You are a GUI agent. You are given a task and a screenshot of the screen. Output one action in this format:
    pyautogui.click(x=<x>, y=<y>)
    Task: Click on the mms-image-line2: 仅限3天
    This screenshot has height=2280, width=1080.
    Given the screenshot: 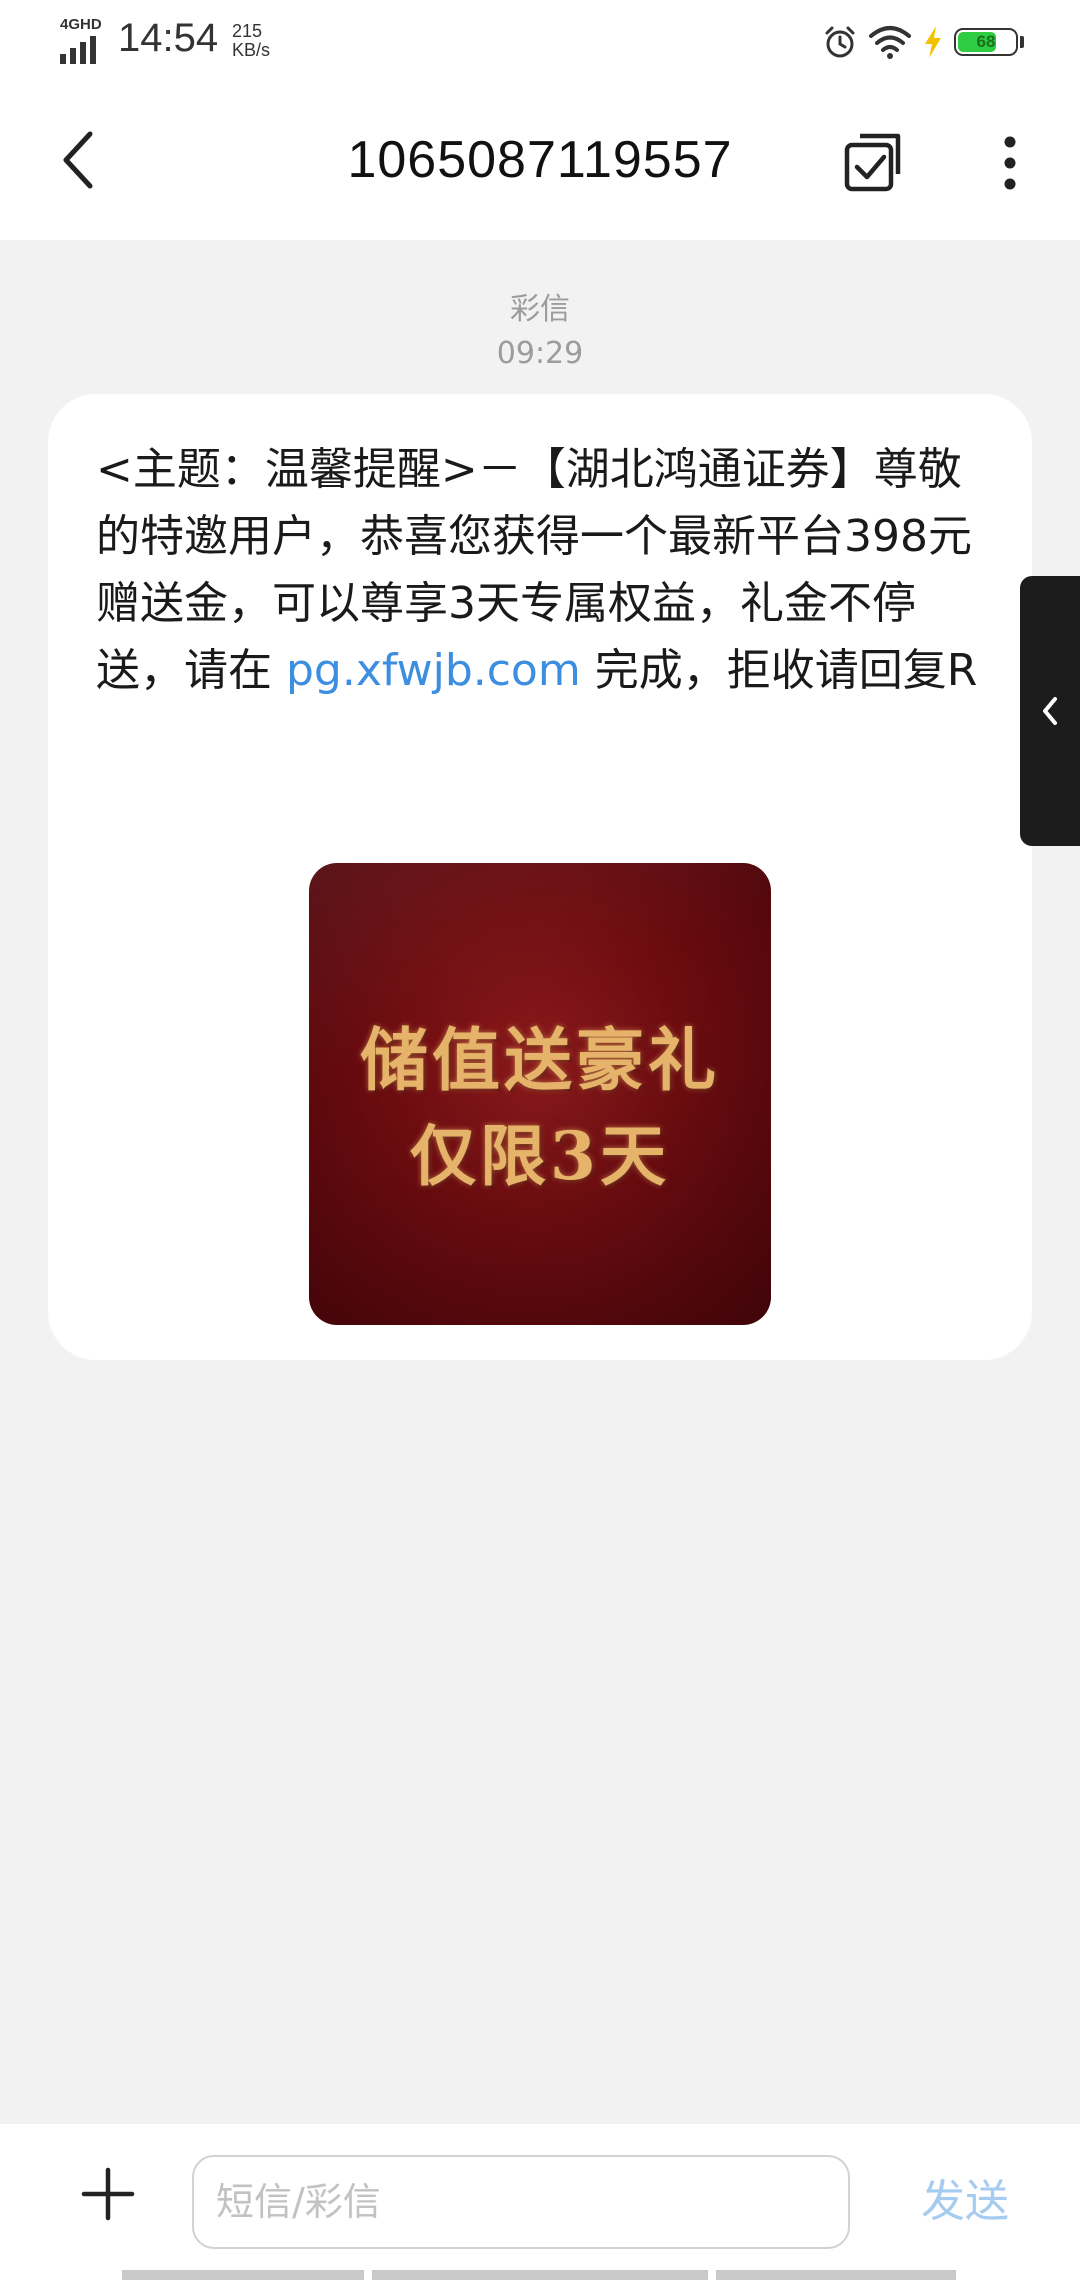 What is the action you would take?
    pyautogui.click(x=540, y=1156)
    